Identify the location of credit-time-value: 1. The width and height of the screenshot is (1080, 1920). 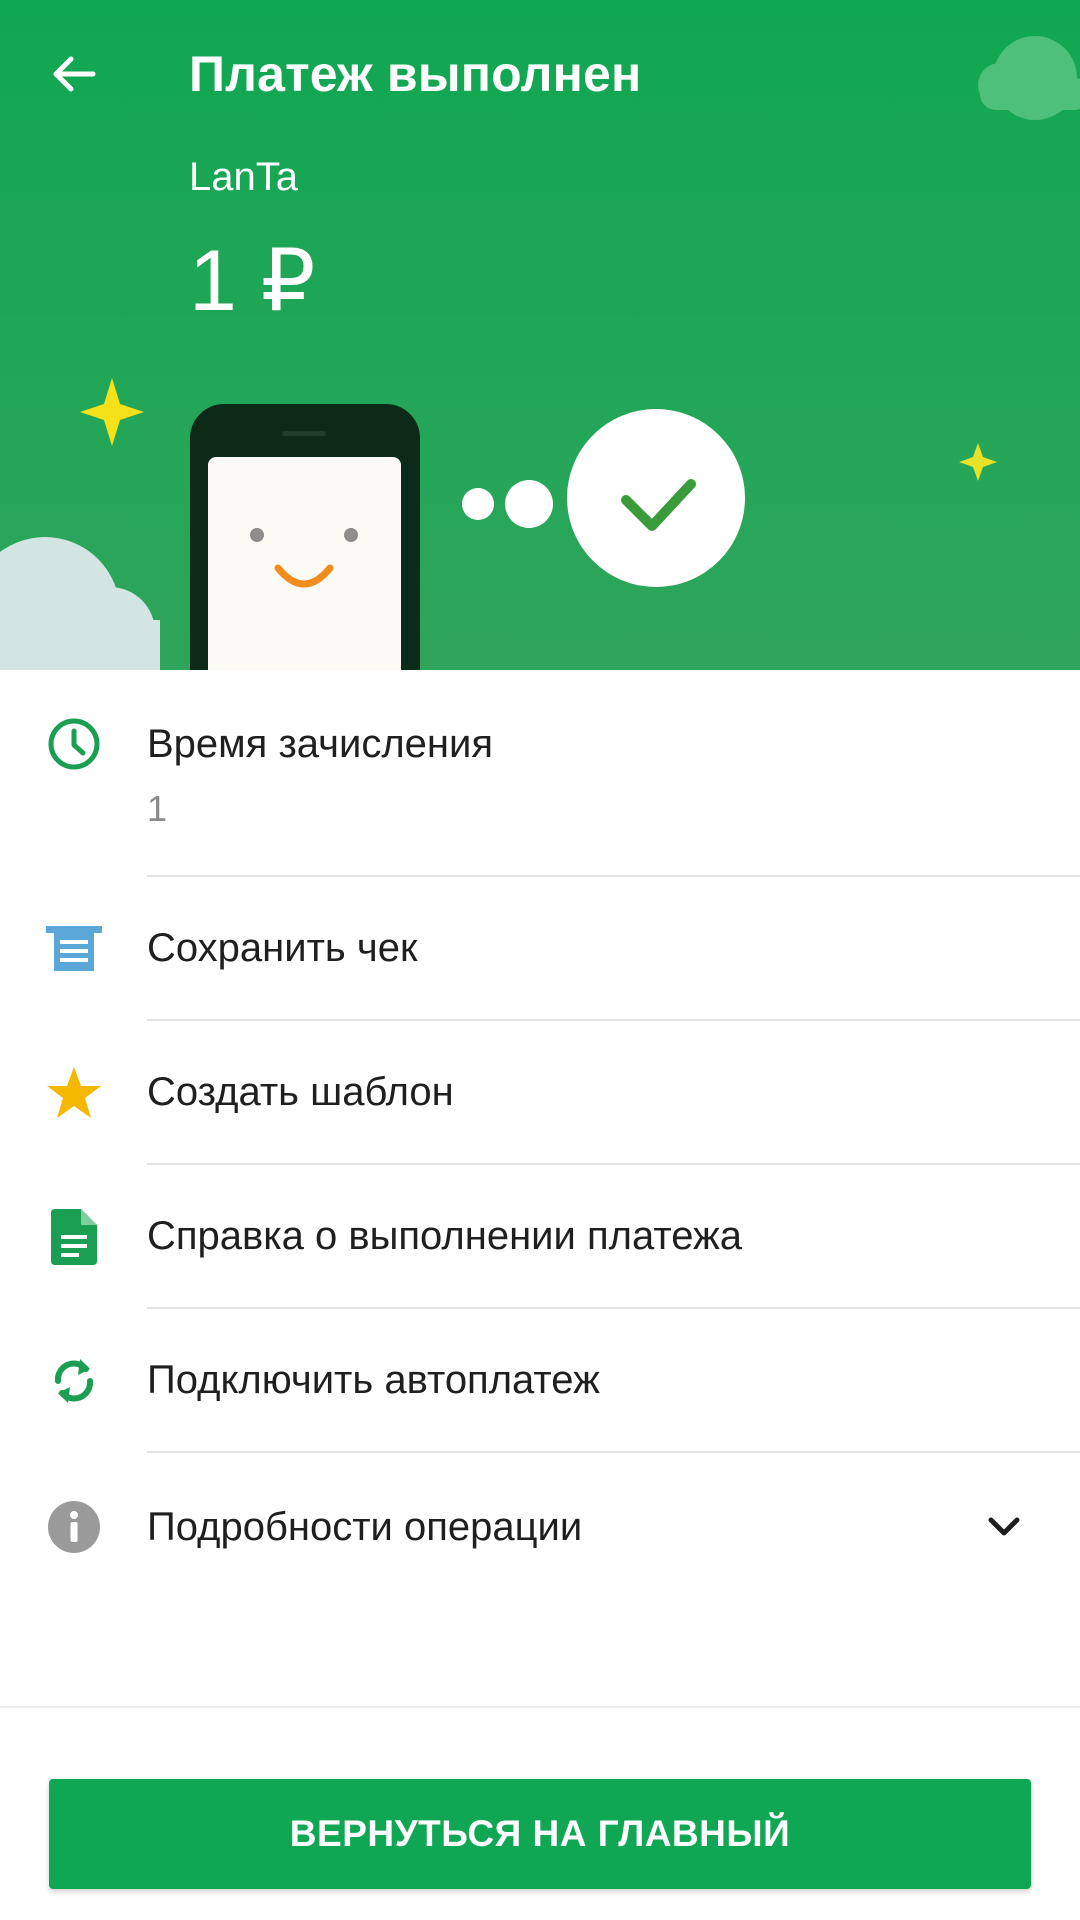
(157, 808).